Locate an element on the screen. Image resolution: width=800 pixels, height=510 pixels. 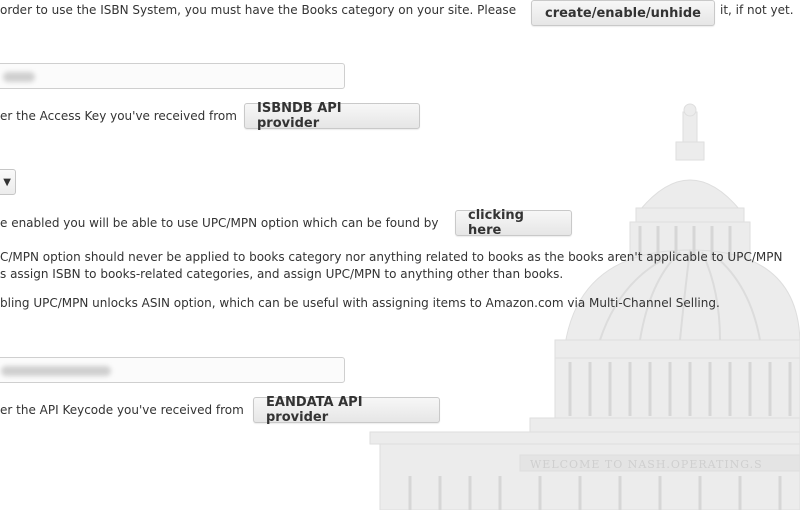
upc-mpn-select: ▼ is located at coordinates (8, 182).